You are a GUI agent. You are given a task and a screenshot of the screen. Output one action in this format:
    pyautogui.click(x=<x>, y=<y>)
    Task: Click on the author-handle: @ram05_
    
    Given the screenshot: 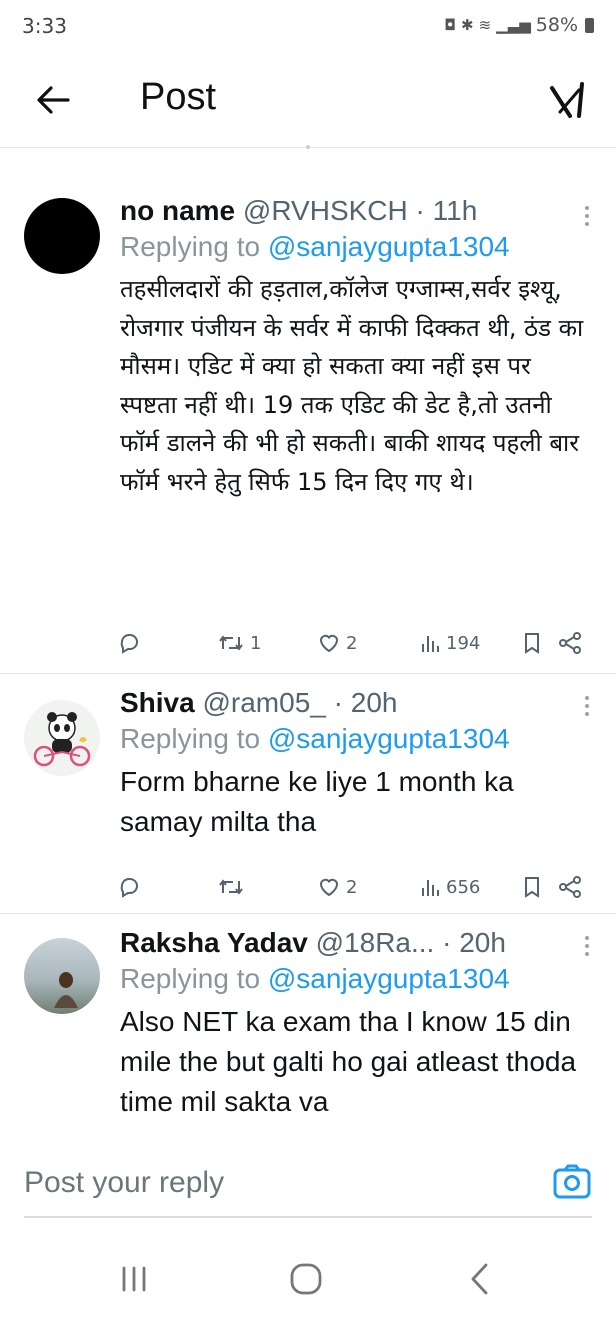 What is the action you would take?
    pyautogui.click(x=263, y=702)
    